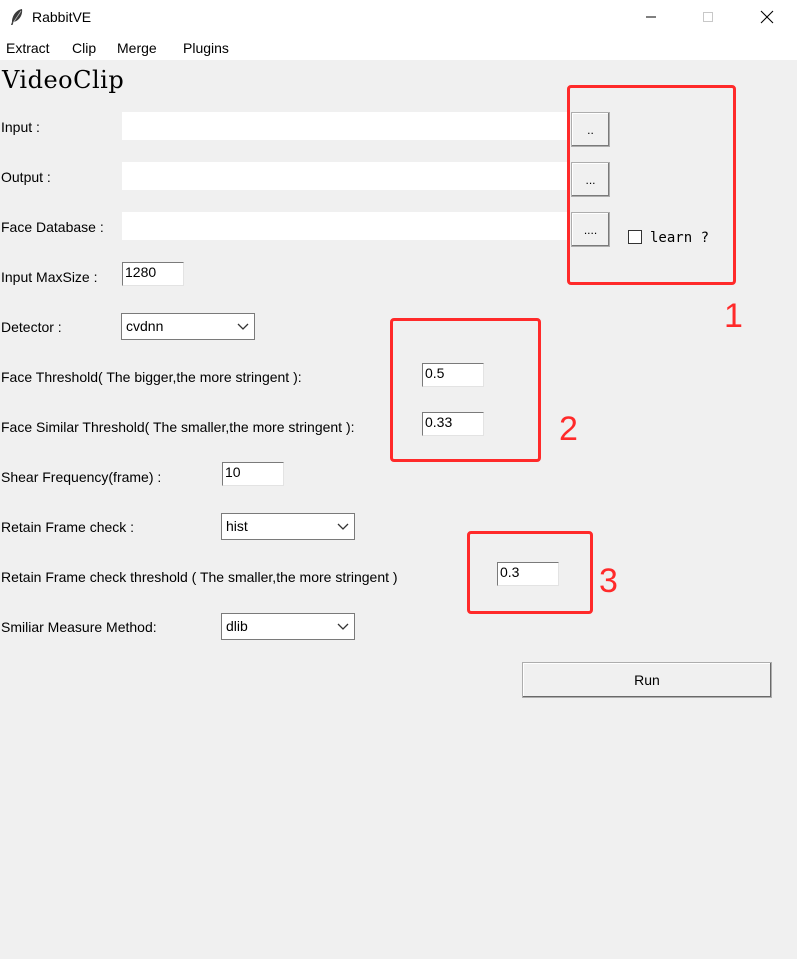 This screenshot has height=959, width=797. Describe the element at coordinates (237, 626) in the screenshot. I see `similar-method-value: dlib` at that location.